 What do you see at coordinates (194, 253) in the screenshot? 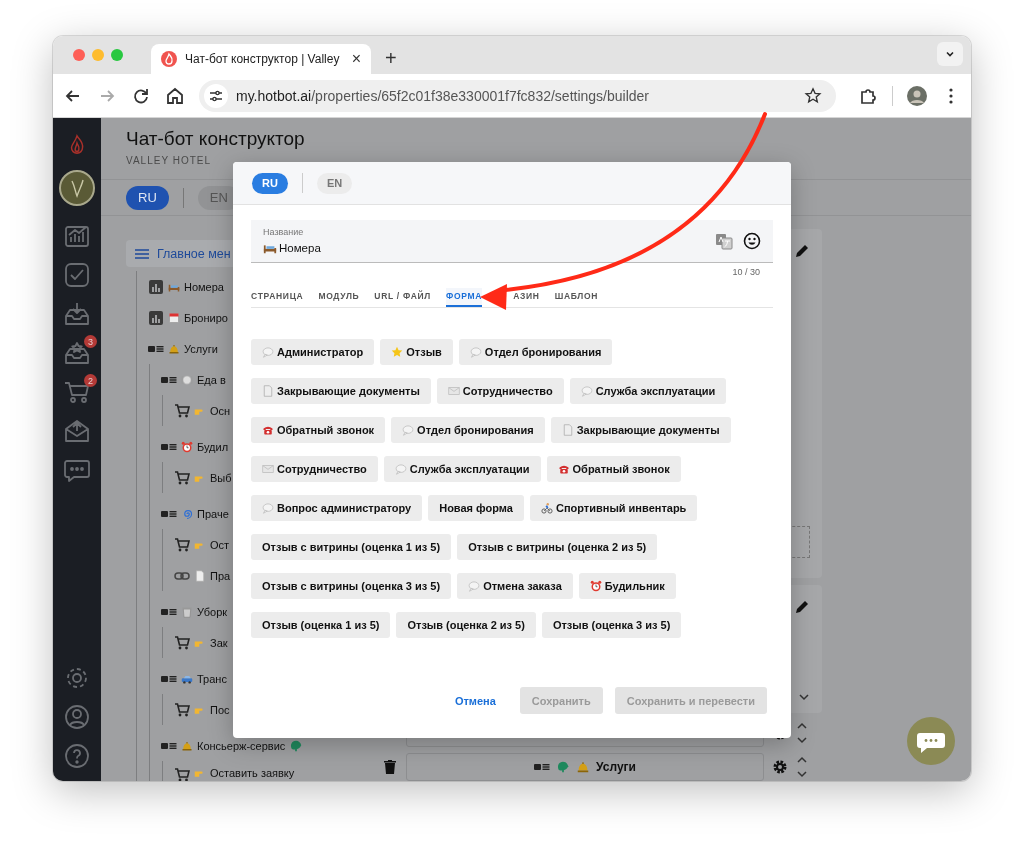
I see `menu-title: Главное мен` at bounding box center [194, 253].